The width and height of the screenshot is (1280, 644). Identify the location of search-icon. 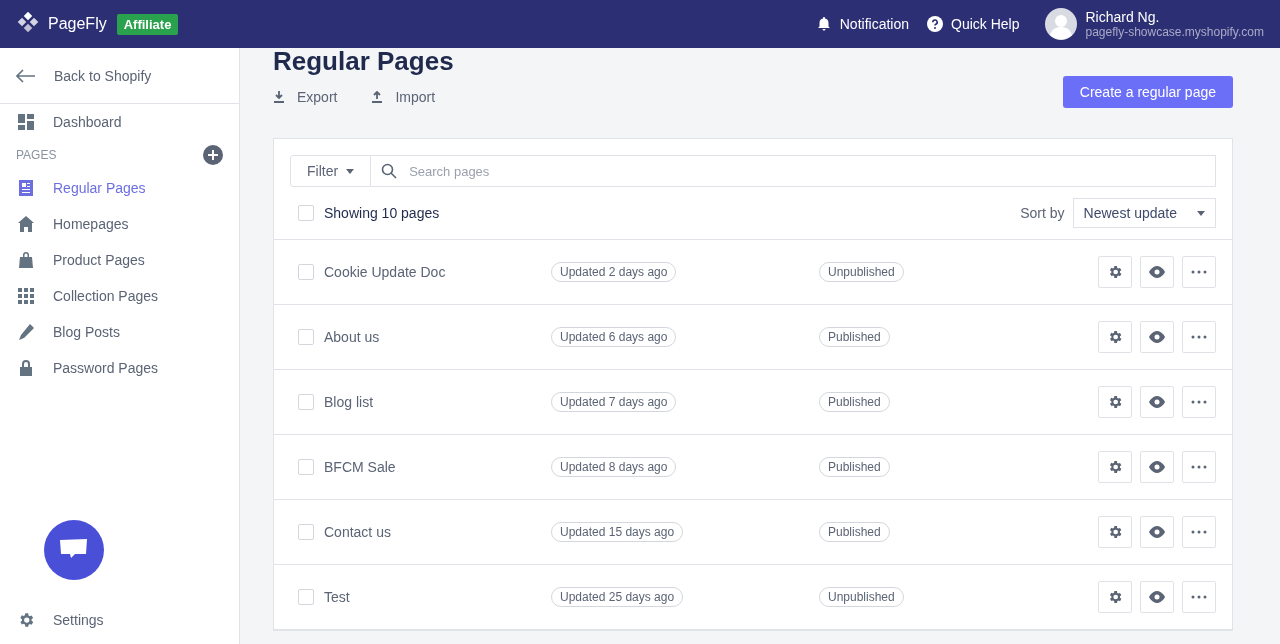
(389, 171).